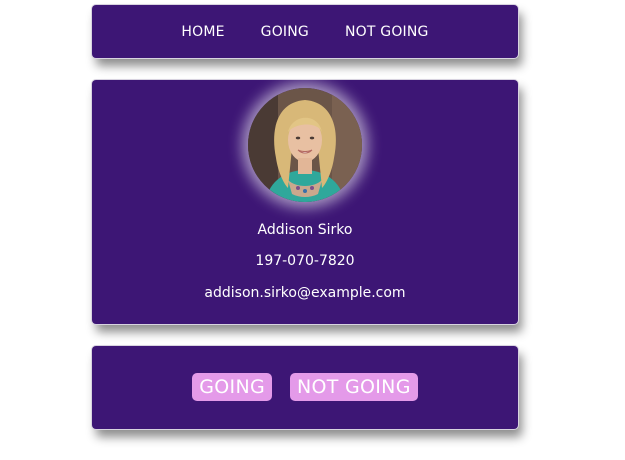 The height and width of the screenshot is (460, 625). Describe the element at coordinates (285, 32) in the screenshot. I see `nav-going-link: GOING` at that location.